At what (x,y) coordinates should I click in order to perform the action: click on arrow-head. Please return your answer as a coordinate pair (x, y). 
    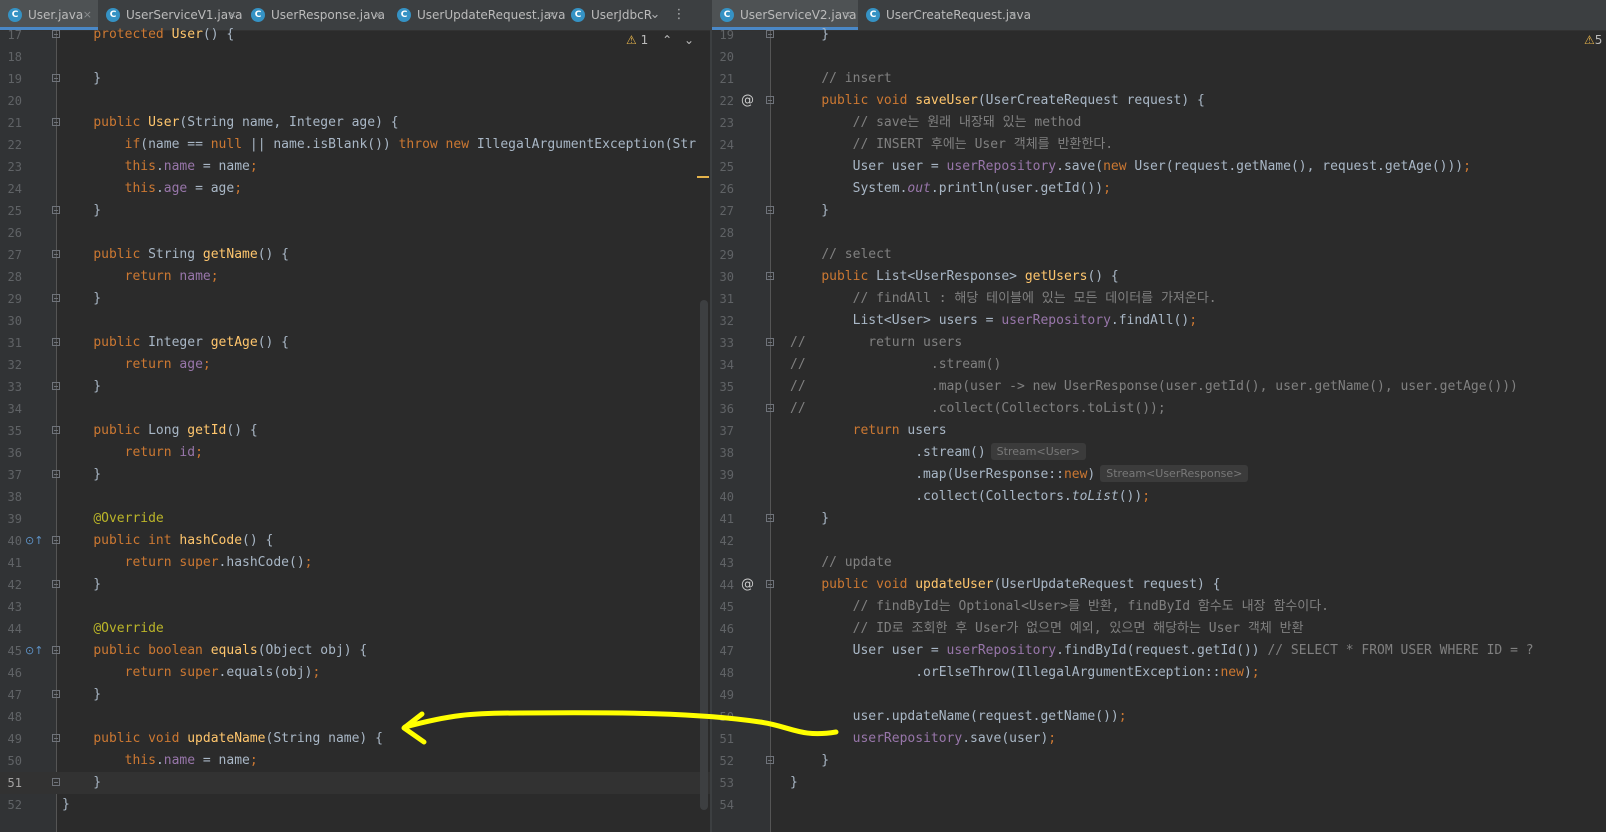
    Looking at the image, I should click on (414, 728).